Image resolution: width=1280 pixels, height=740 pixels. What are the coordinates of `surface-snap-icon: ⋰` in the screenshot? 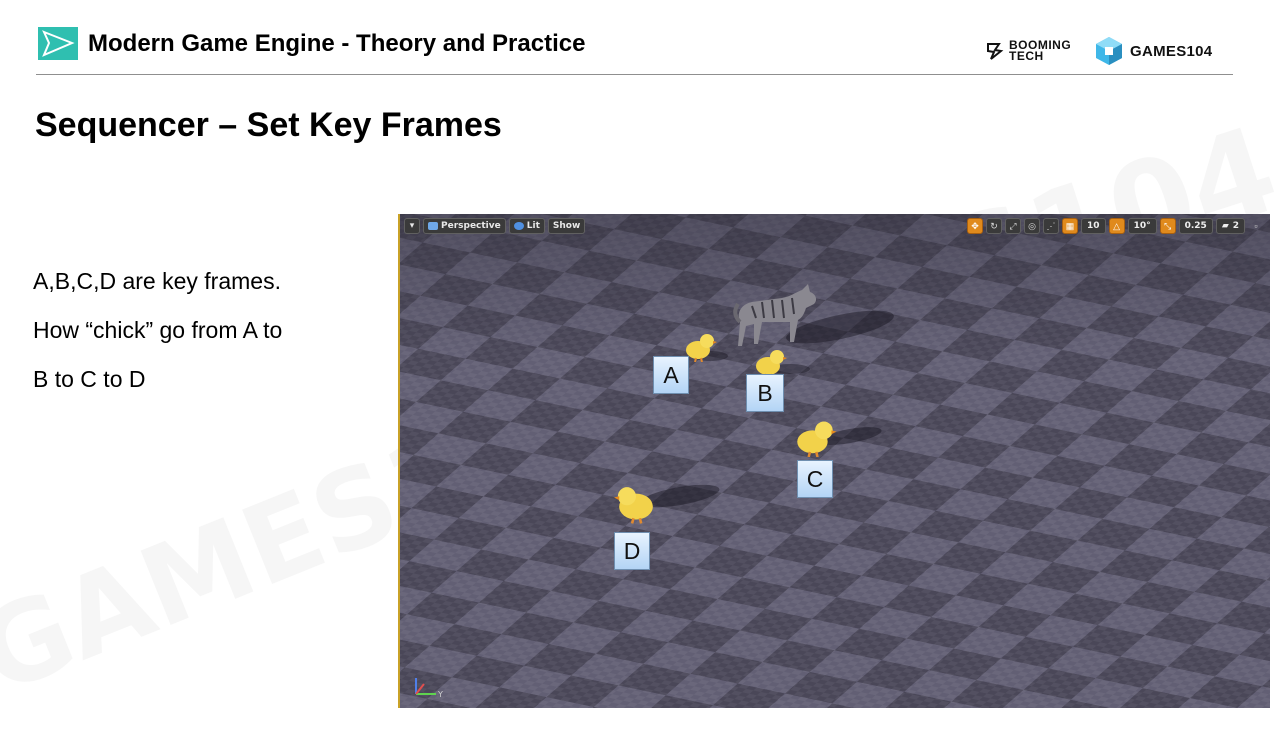 It's located at (1051, 226).